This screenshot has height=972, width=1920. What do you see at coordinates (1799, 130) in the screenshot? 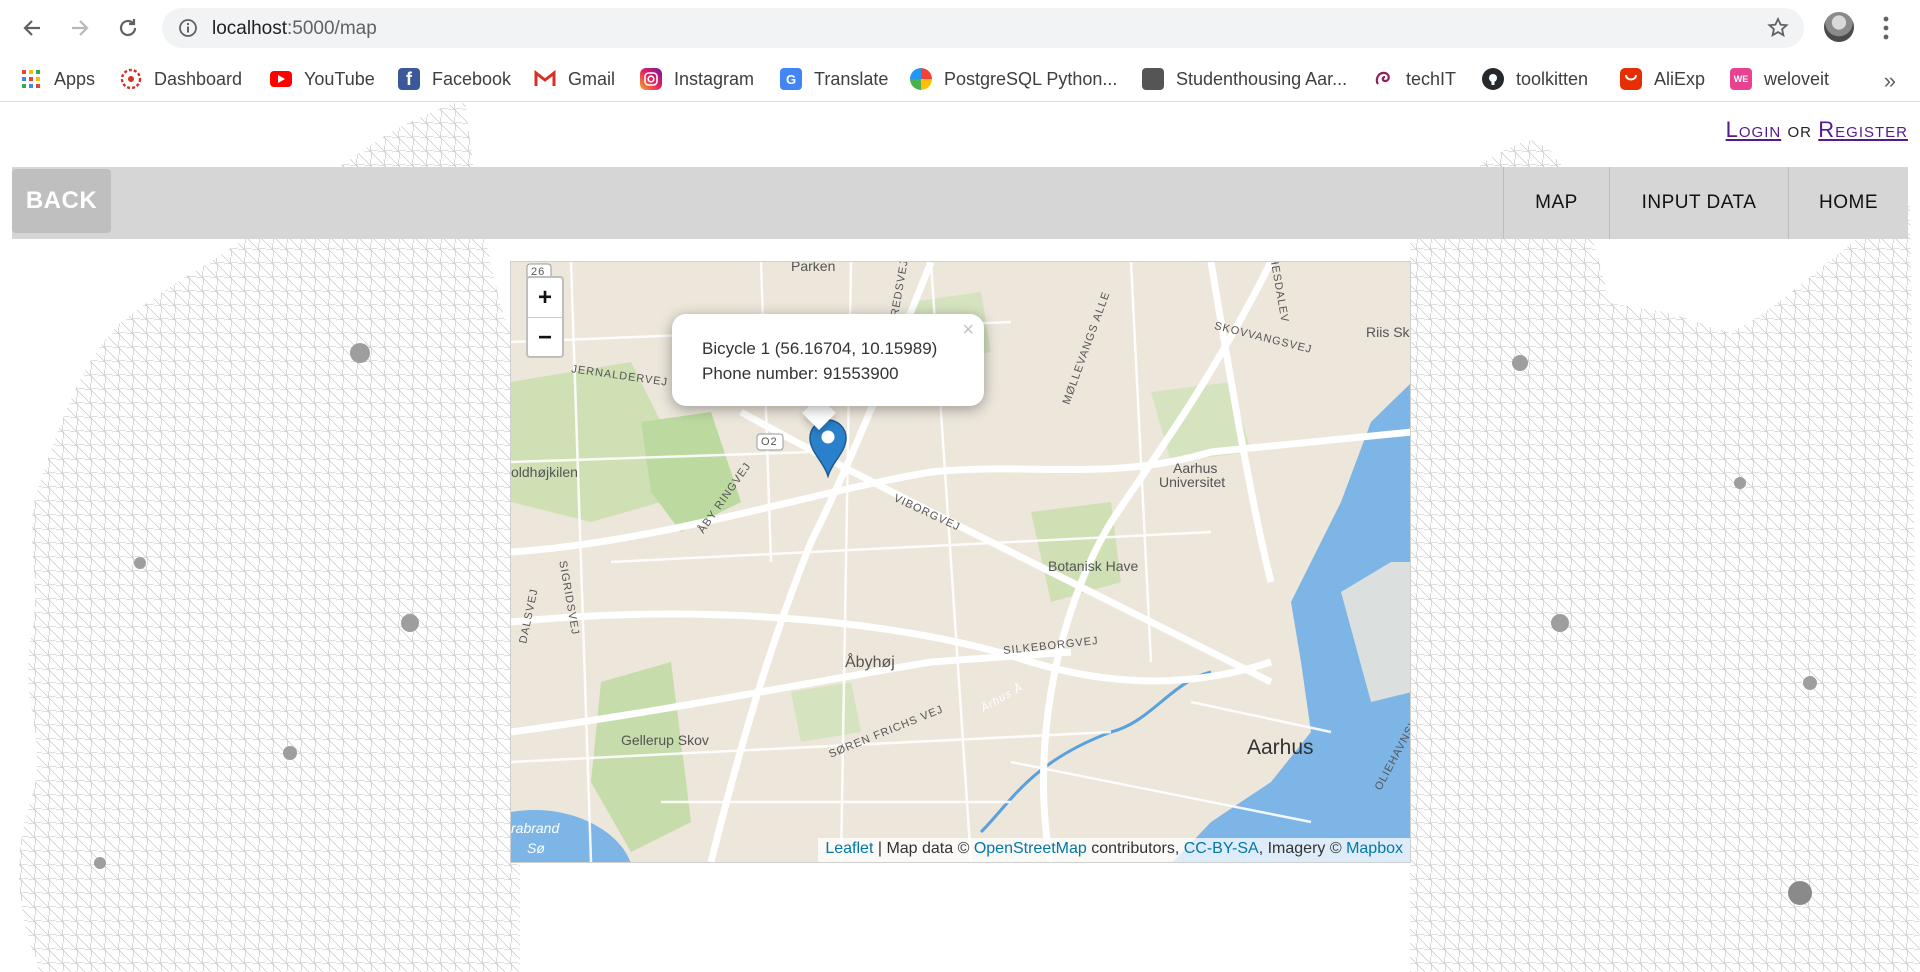
I see `or-text: or` at bounding box center [1799, 130].